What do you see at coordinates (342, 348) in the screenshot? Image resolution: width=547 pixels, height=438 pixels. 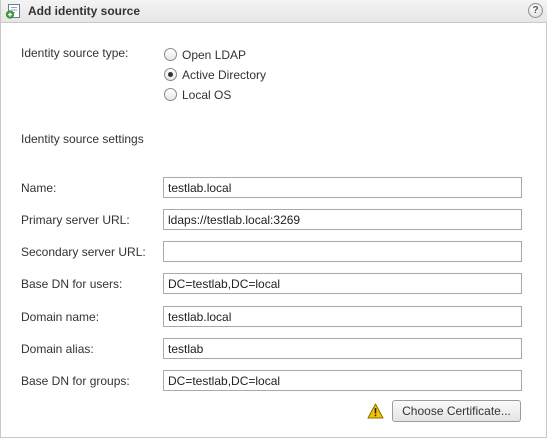 I see `domain-alias-input` at bounding box center [342, 348].